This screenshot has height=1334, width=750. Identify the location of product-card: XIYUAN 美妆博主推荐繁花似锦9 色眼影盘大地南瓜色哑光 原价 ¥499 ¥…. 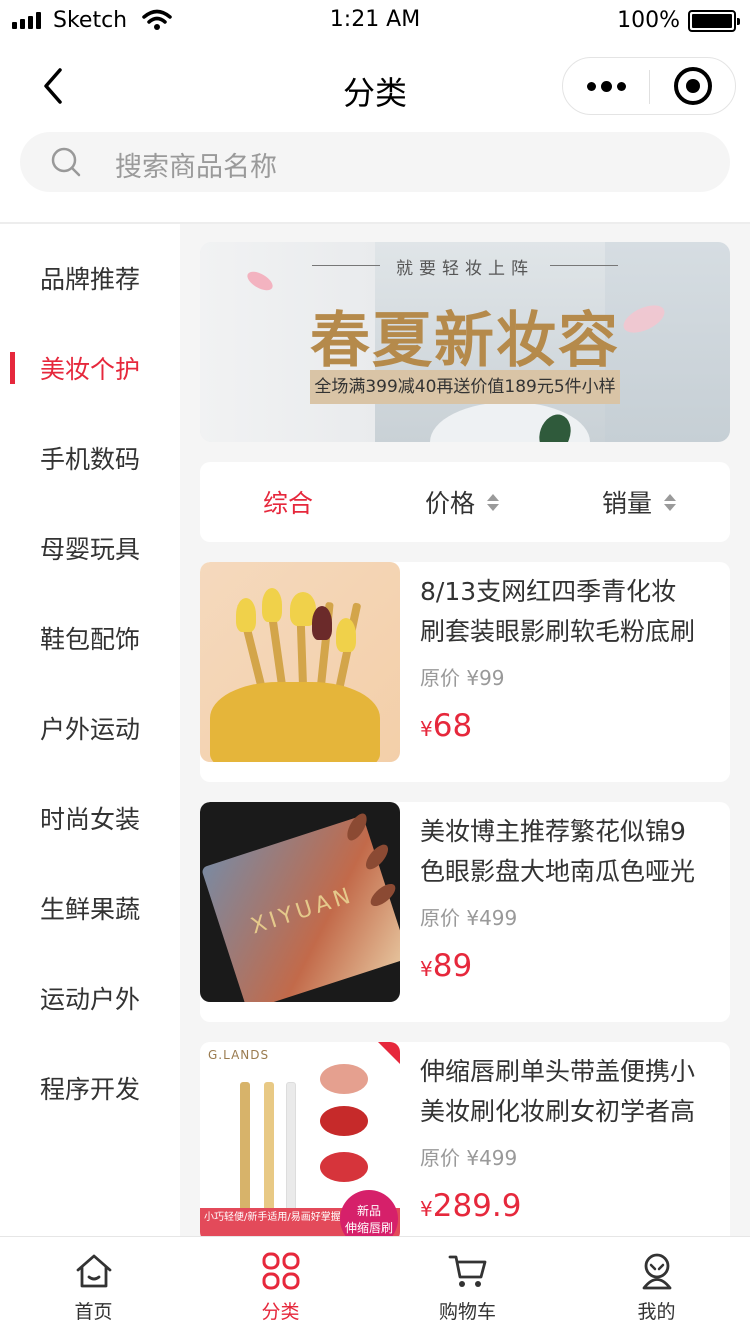
(465, 912).